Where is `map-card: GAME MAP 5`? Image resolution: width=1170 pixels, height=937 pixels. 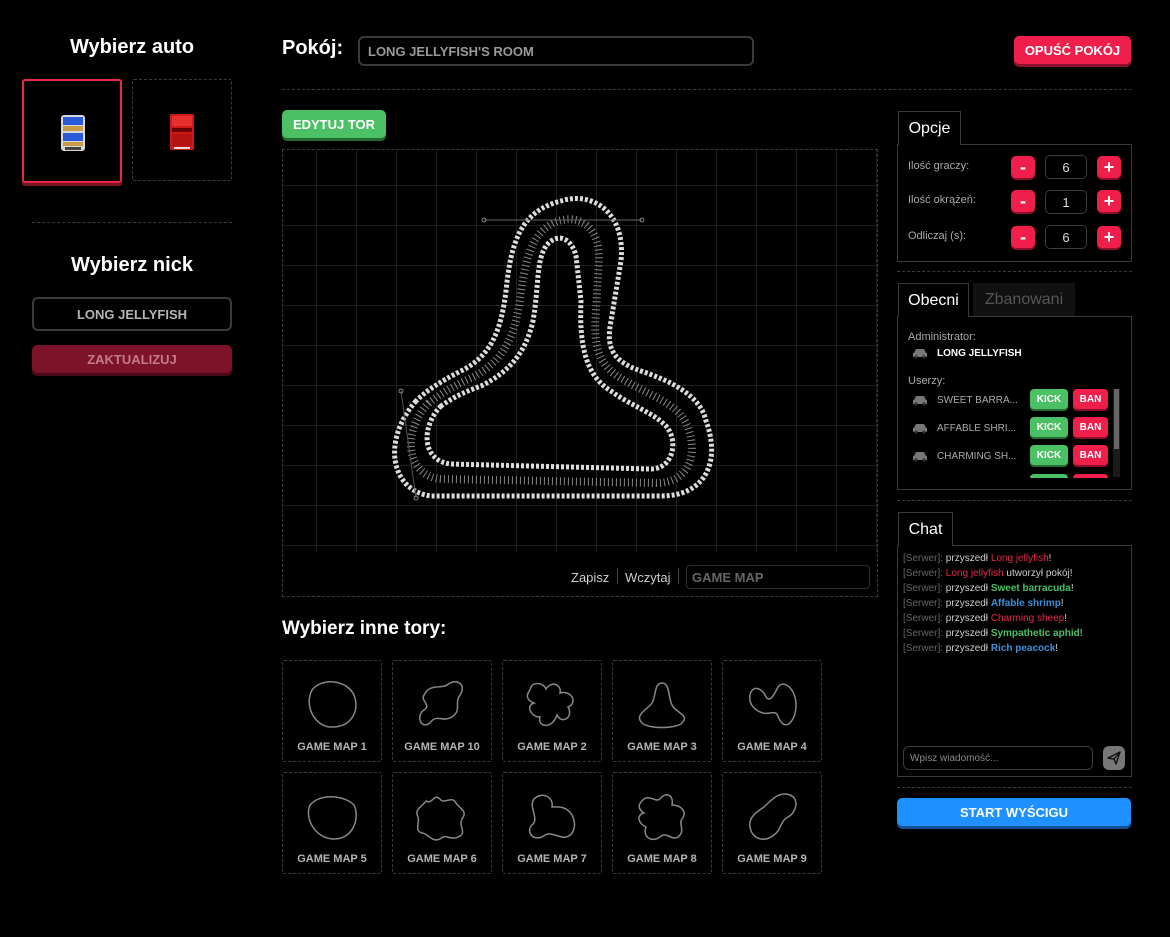
map-card: GAME MAP 5 is located at coordinates (332, 823).